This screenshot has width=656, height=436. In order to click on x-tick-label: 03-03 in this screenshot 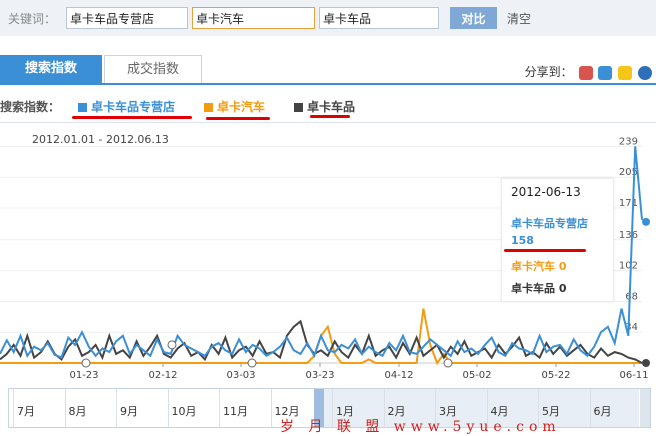, I will do `click(240, 375)`.